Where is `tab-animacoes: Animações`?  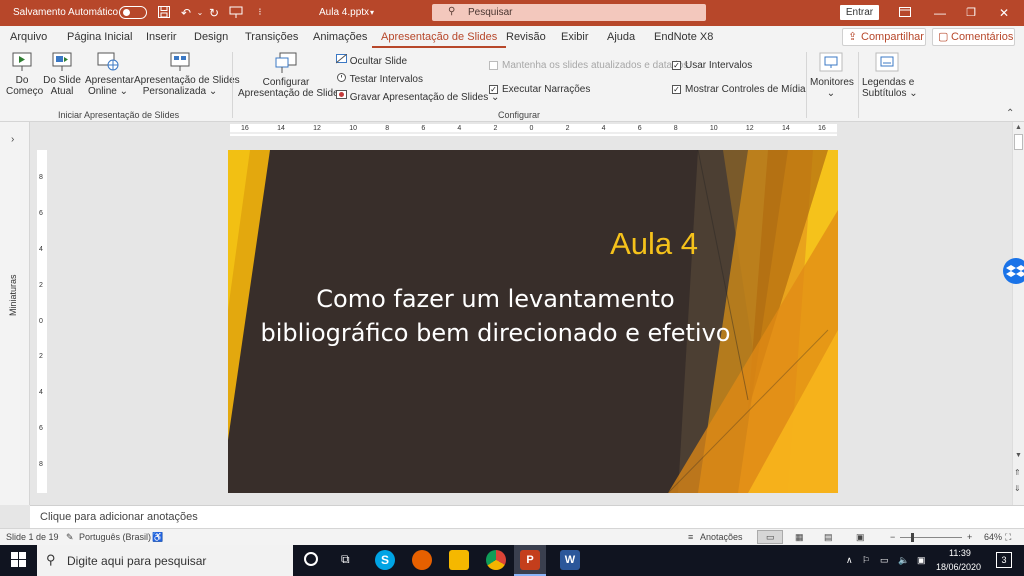 tab-animacoes: Animações is located at coordinates (340, 37).